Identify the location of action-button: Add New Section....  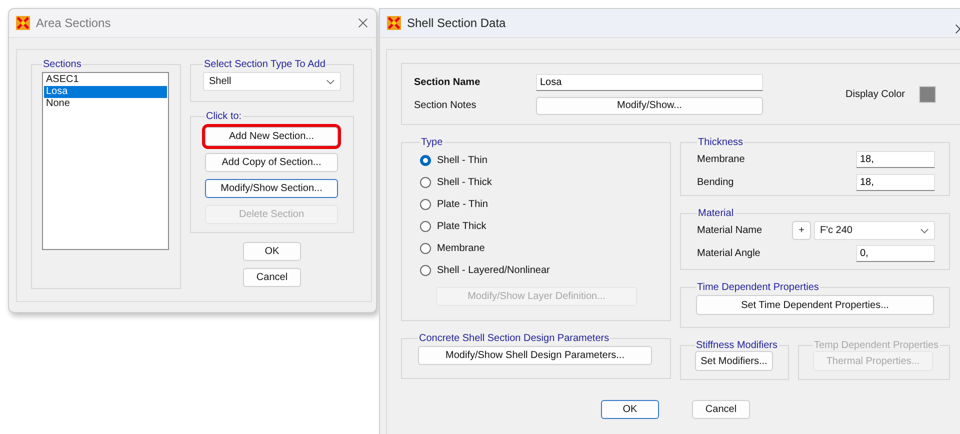
(271, 136).